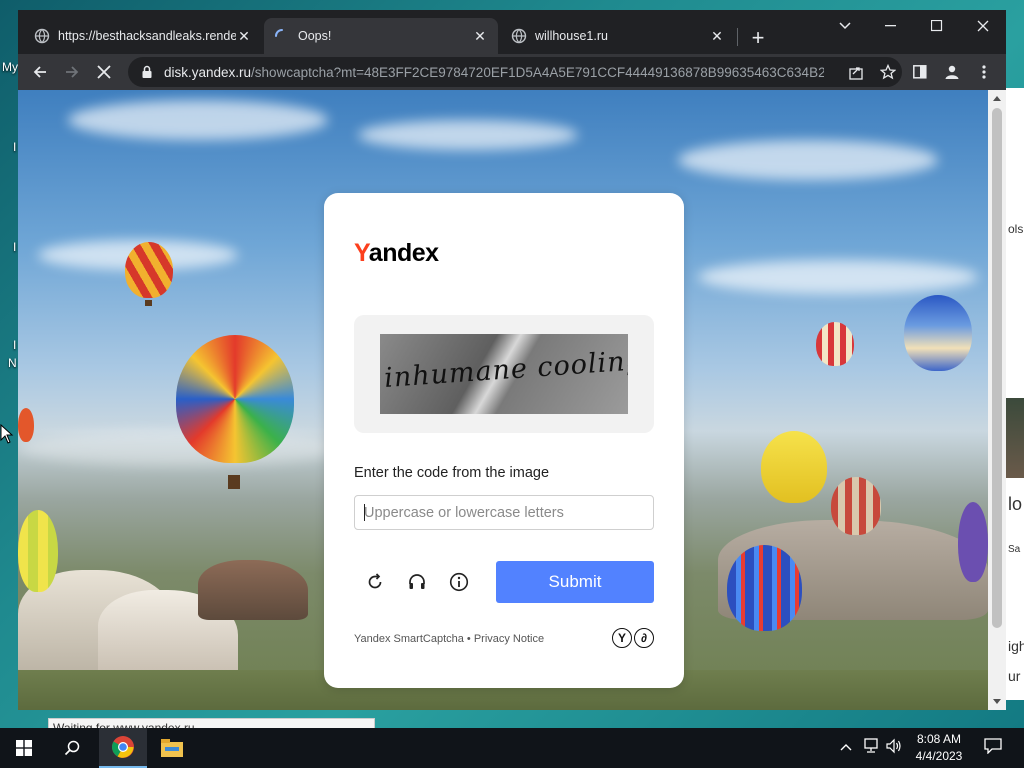 The width and height of the screenshot is (1024, 768). Describe the element at coordinates (984, 72) in the screenshot. I see `menu-kebab-icon` at that location.